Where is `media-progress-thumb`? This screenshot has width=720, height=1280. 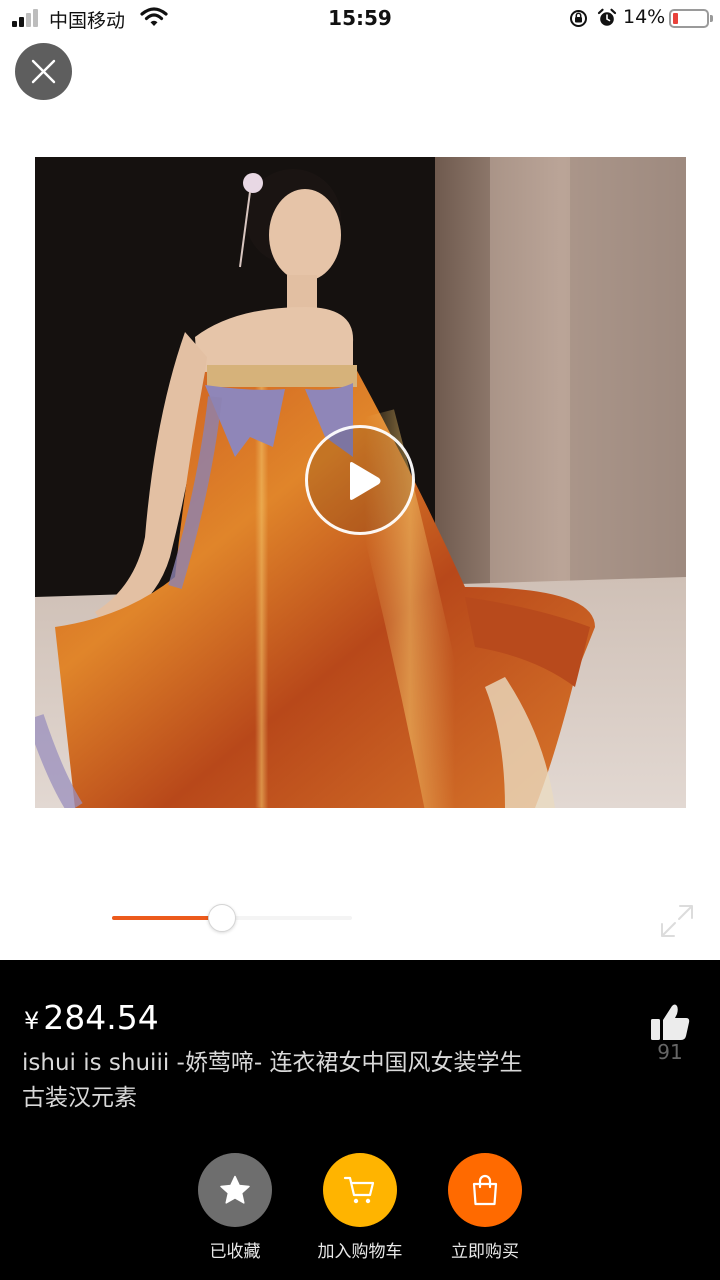
media-progress-thumb is located at coordinates (222, 918).